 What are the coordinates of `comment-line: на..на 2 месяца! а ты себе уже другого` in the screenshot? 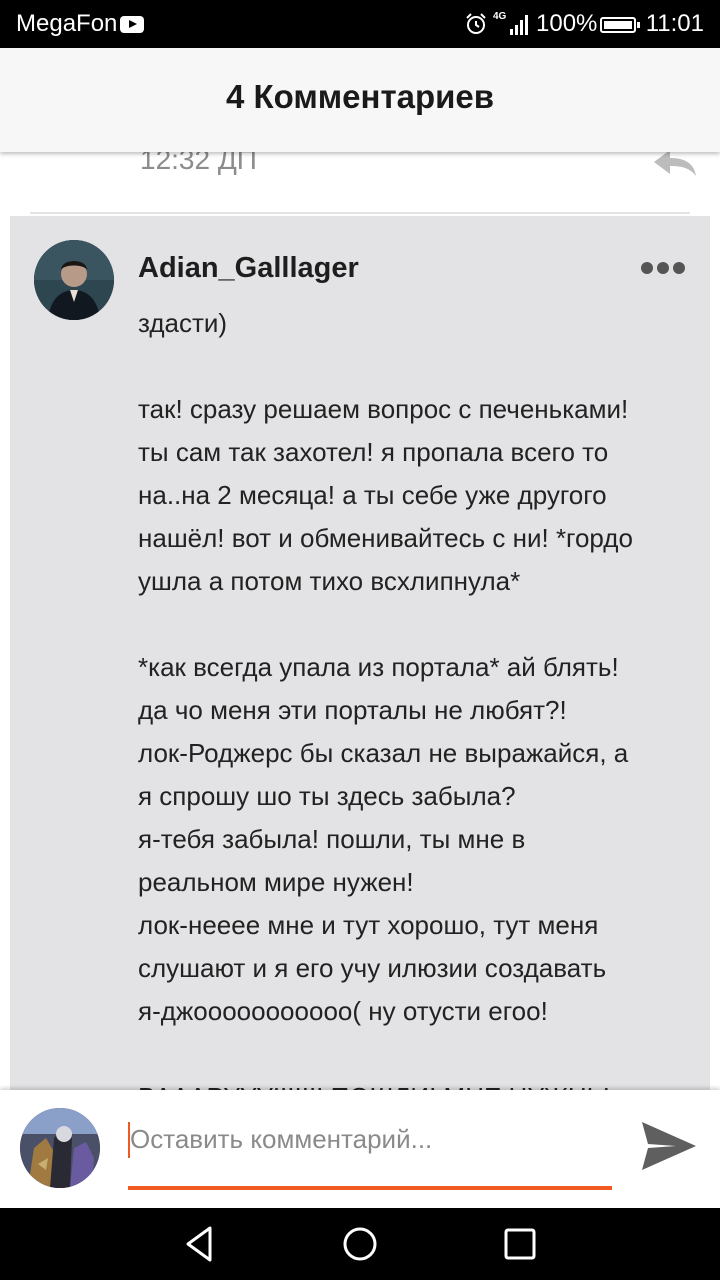 It's located at (372, 495).